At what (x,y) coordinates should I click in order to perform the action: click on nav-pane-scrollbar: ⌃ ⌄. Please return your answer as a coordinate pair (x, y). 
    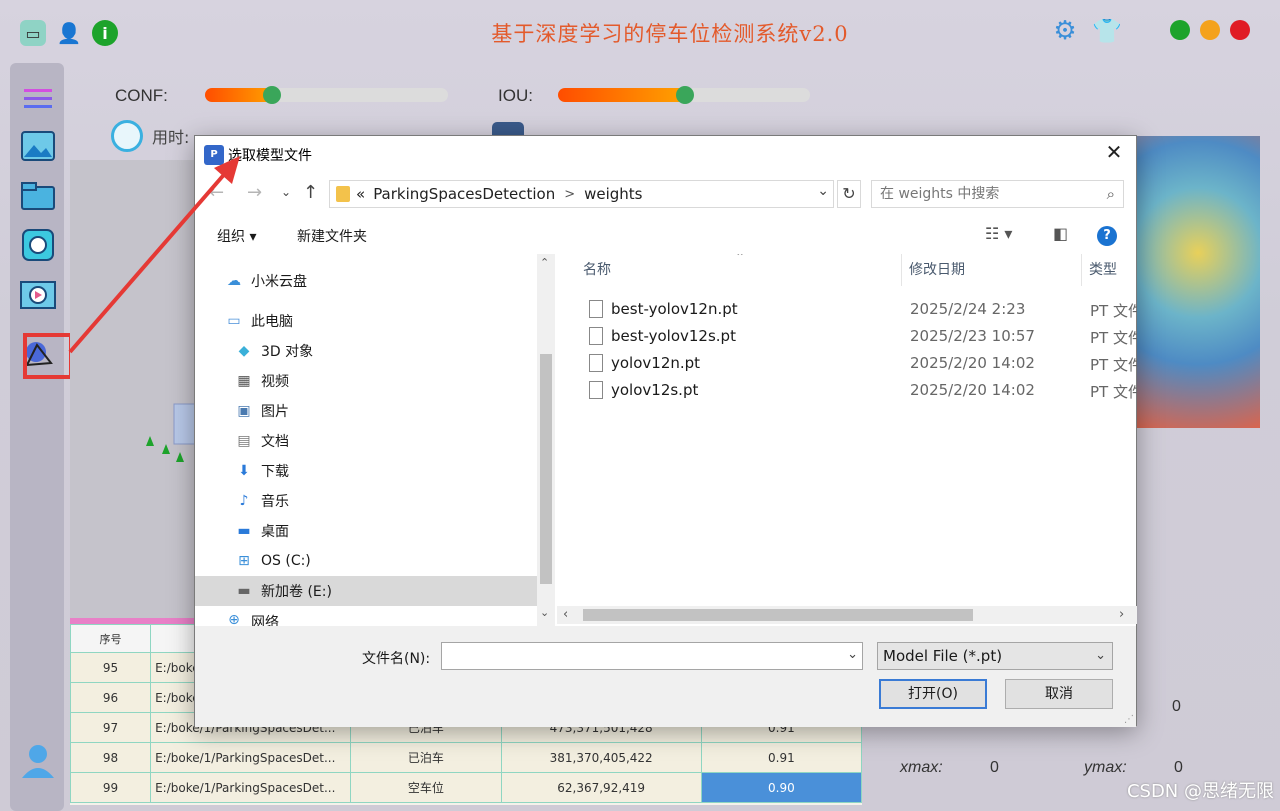
    Looking at the image, I should click on (546, 440).